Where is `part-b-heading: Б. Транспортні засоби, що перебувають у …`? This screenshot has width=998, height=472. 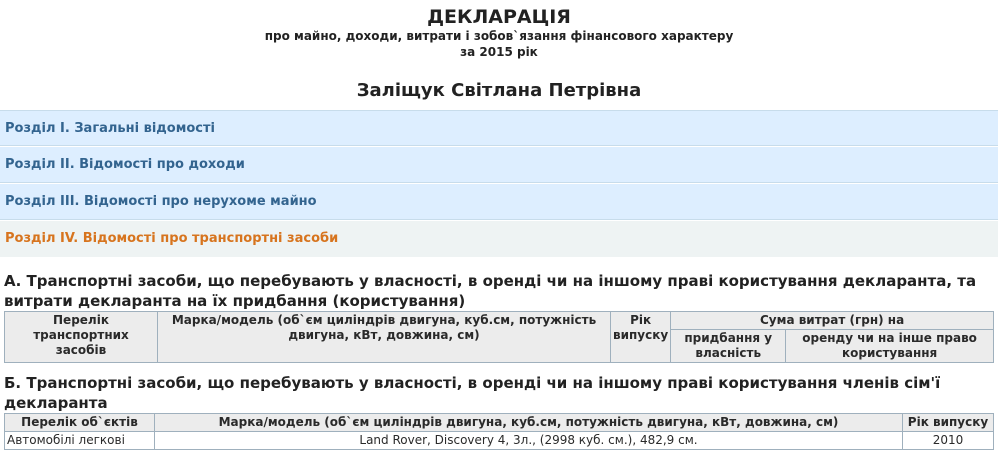
part-b-heading: Б. Транспортні засоби, що перебувають у … is located at coordinates (472, 393).